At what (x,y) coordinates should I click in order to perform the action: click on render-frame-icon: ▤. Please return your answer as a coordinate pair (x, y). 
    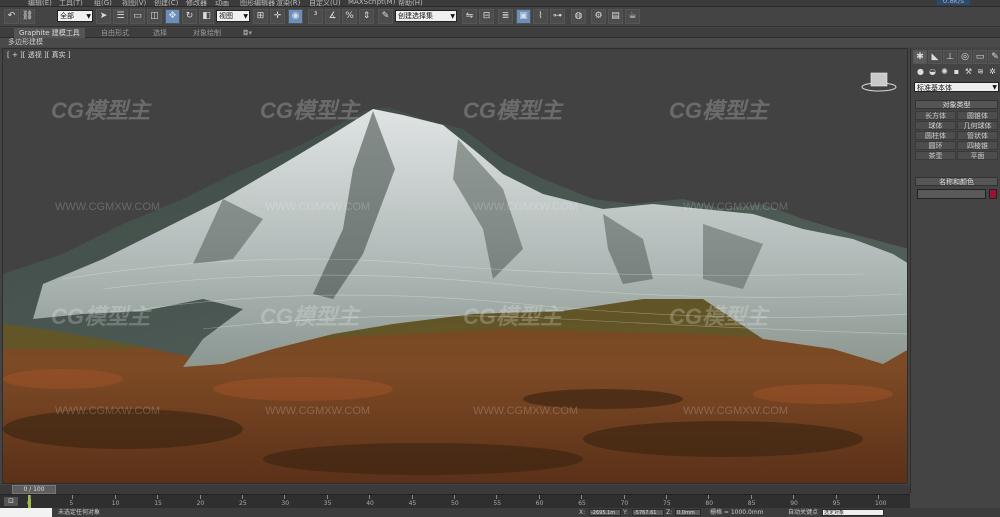
    Looking at the image, I should click on (615, 16).